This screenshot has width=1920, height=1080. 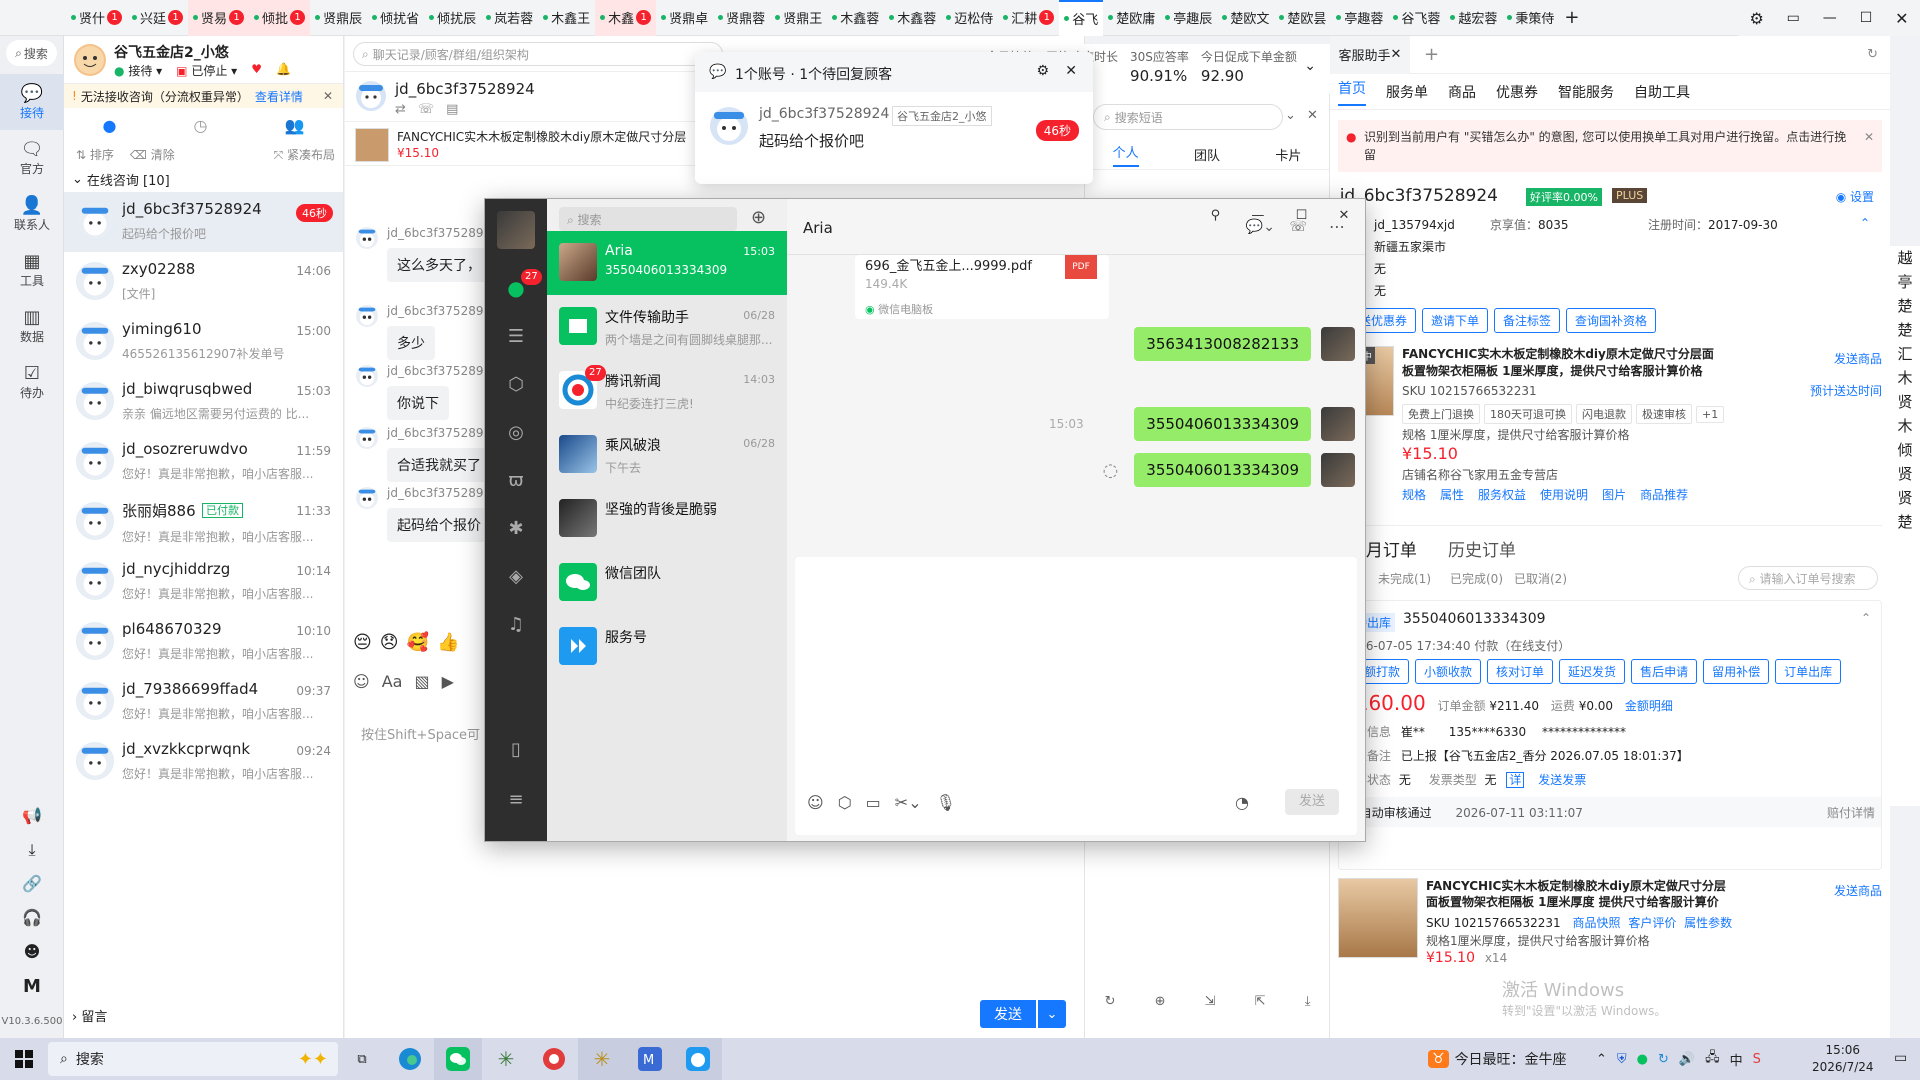 I want to click on side-shop-item: 越, so click(x=1905, y=258).